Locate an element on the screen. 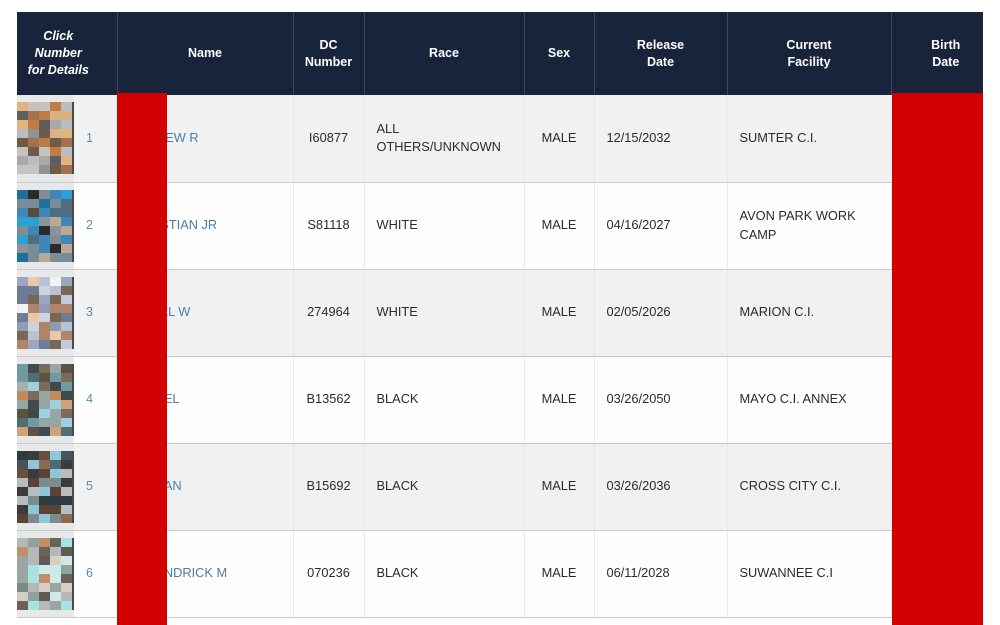  cell-click-number: 4 is located at coordinates (58, 400).